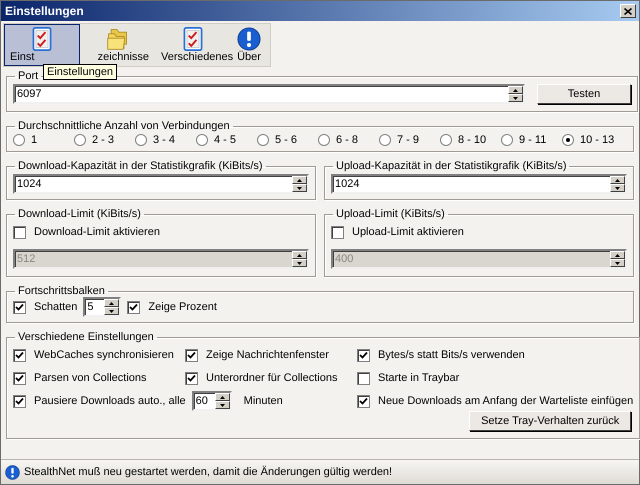 Image resolution: width=640 pixels, height=485 pixels. I want to click on checkbox-label: Parsen von Collections, so click(90, 378).